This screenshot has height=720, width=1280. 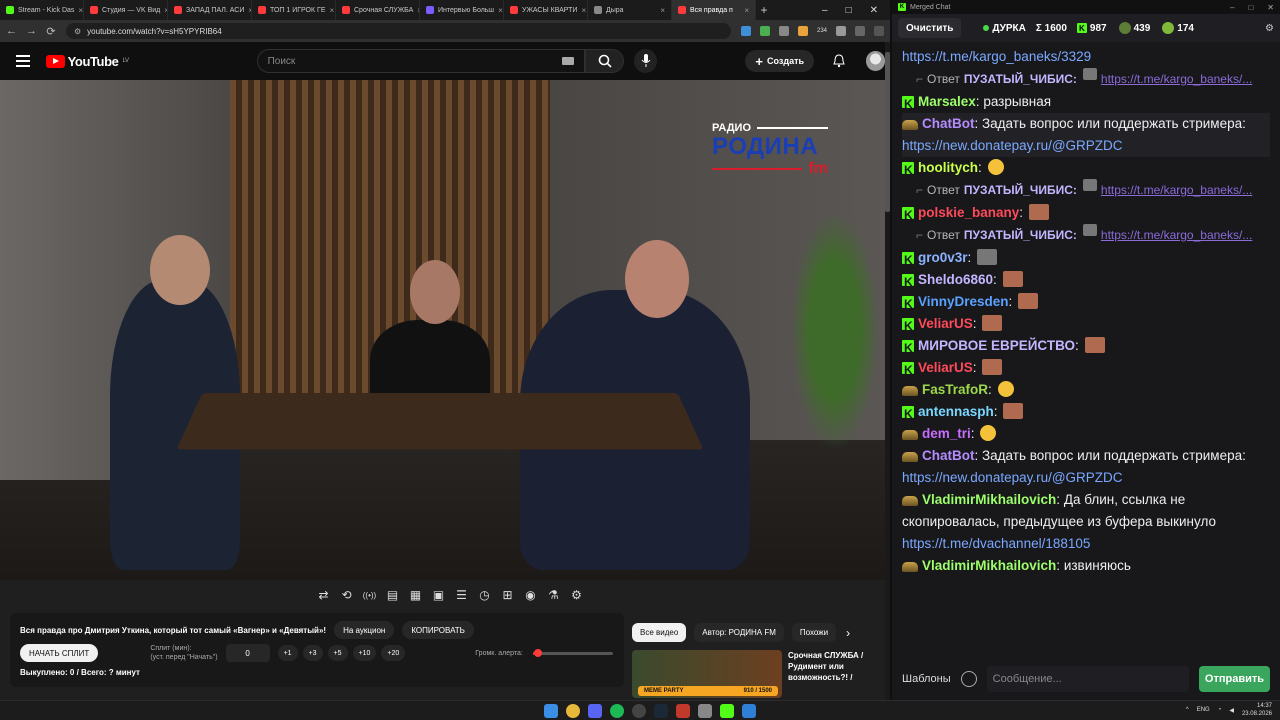 I want to click on browser-tab: Студия — VK Вид×, so click(x=126, y=10).